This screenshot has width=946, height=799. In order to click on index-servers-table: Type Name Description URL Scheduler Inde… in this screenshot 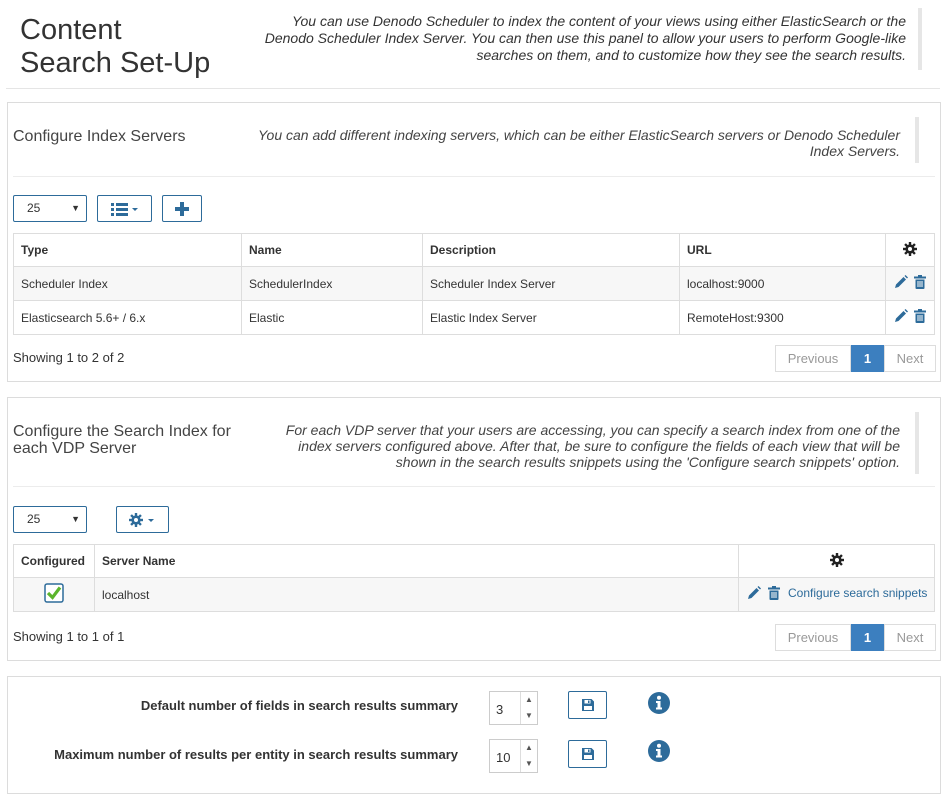, I will do `click(474, 284)`.